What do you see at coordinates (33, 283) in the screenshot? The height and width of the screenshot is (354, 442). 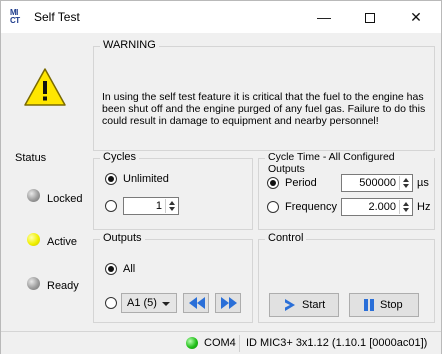 I see `status-led-ready` at bounding box center [33, 283].